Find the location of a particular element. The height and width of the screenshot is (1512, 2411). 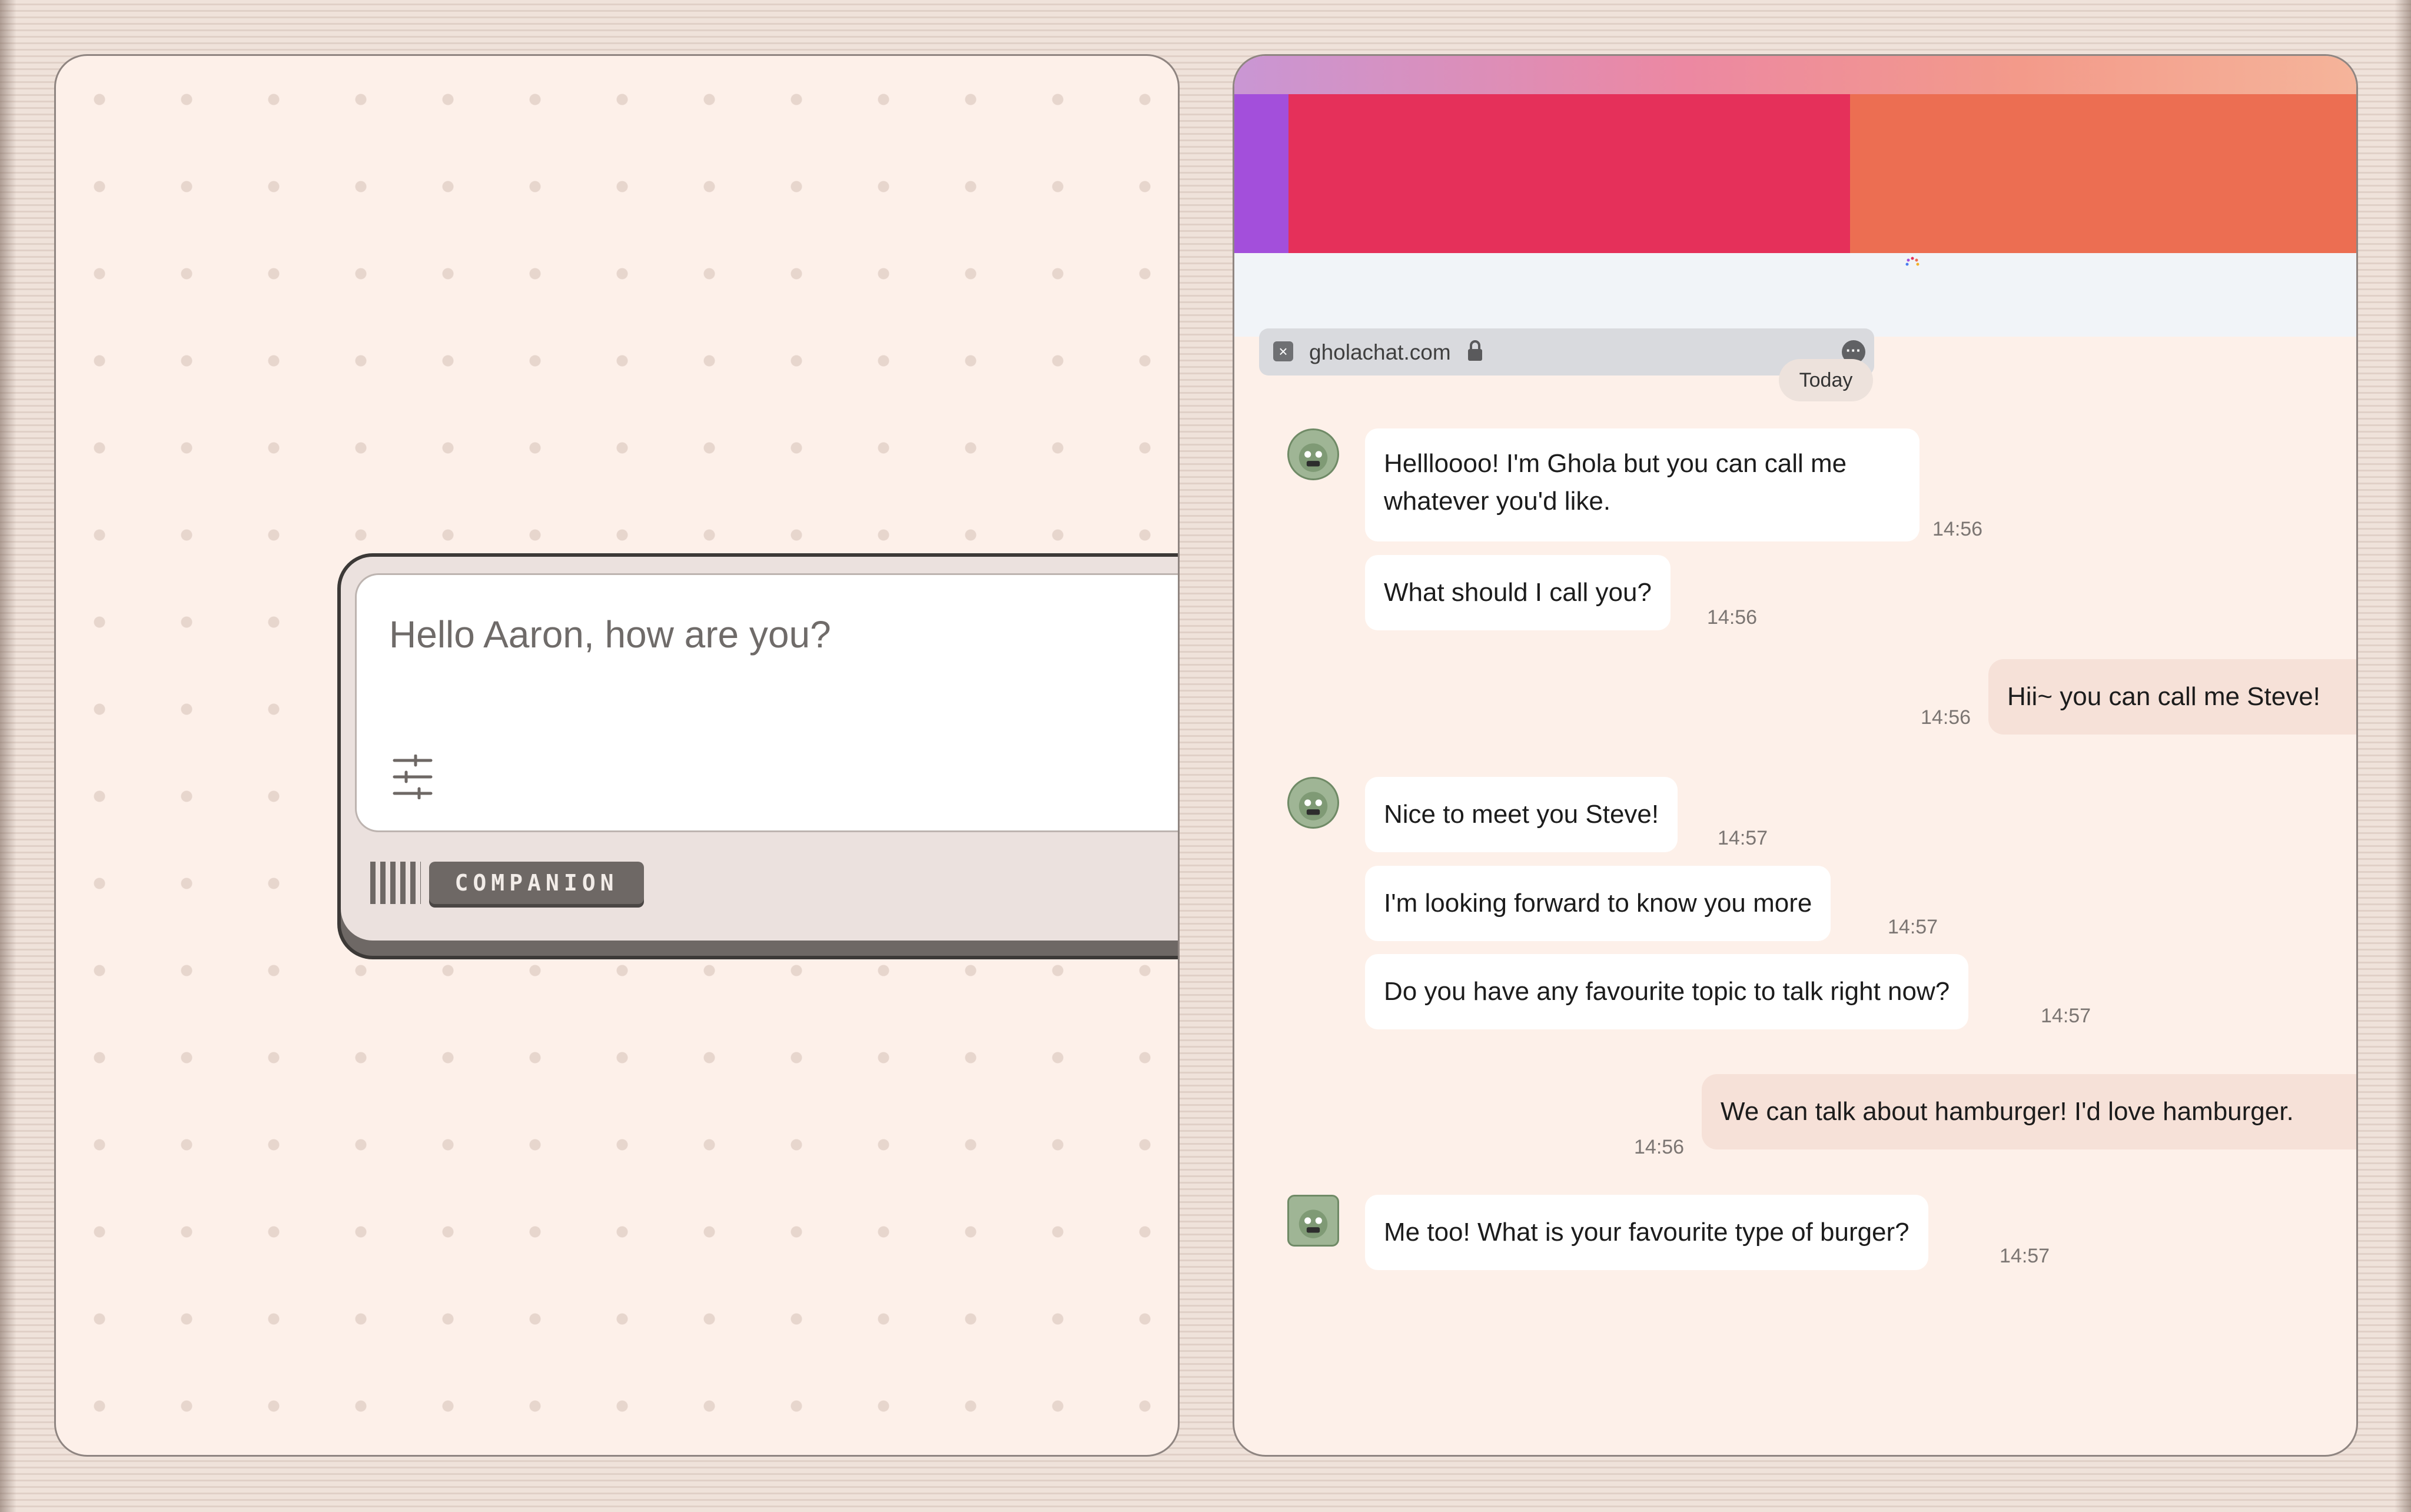

red-color-block is located at coordinates (1569, 173).